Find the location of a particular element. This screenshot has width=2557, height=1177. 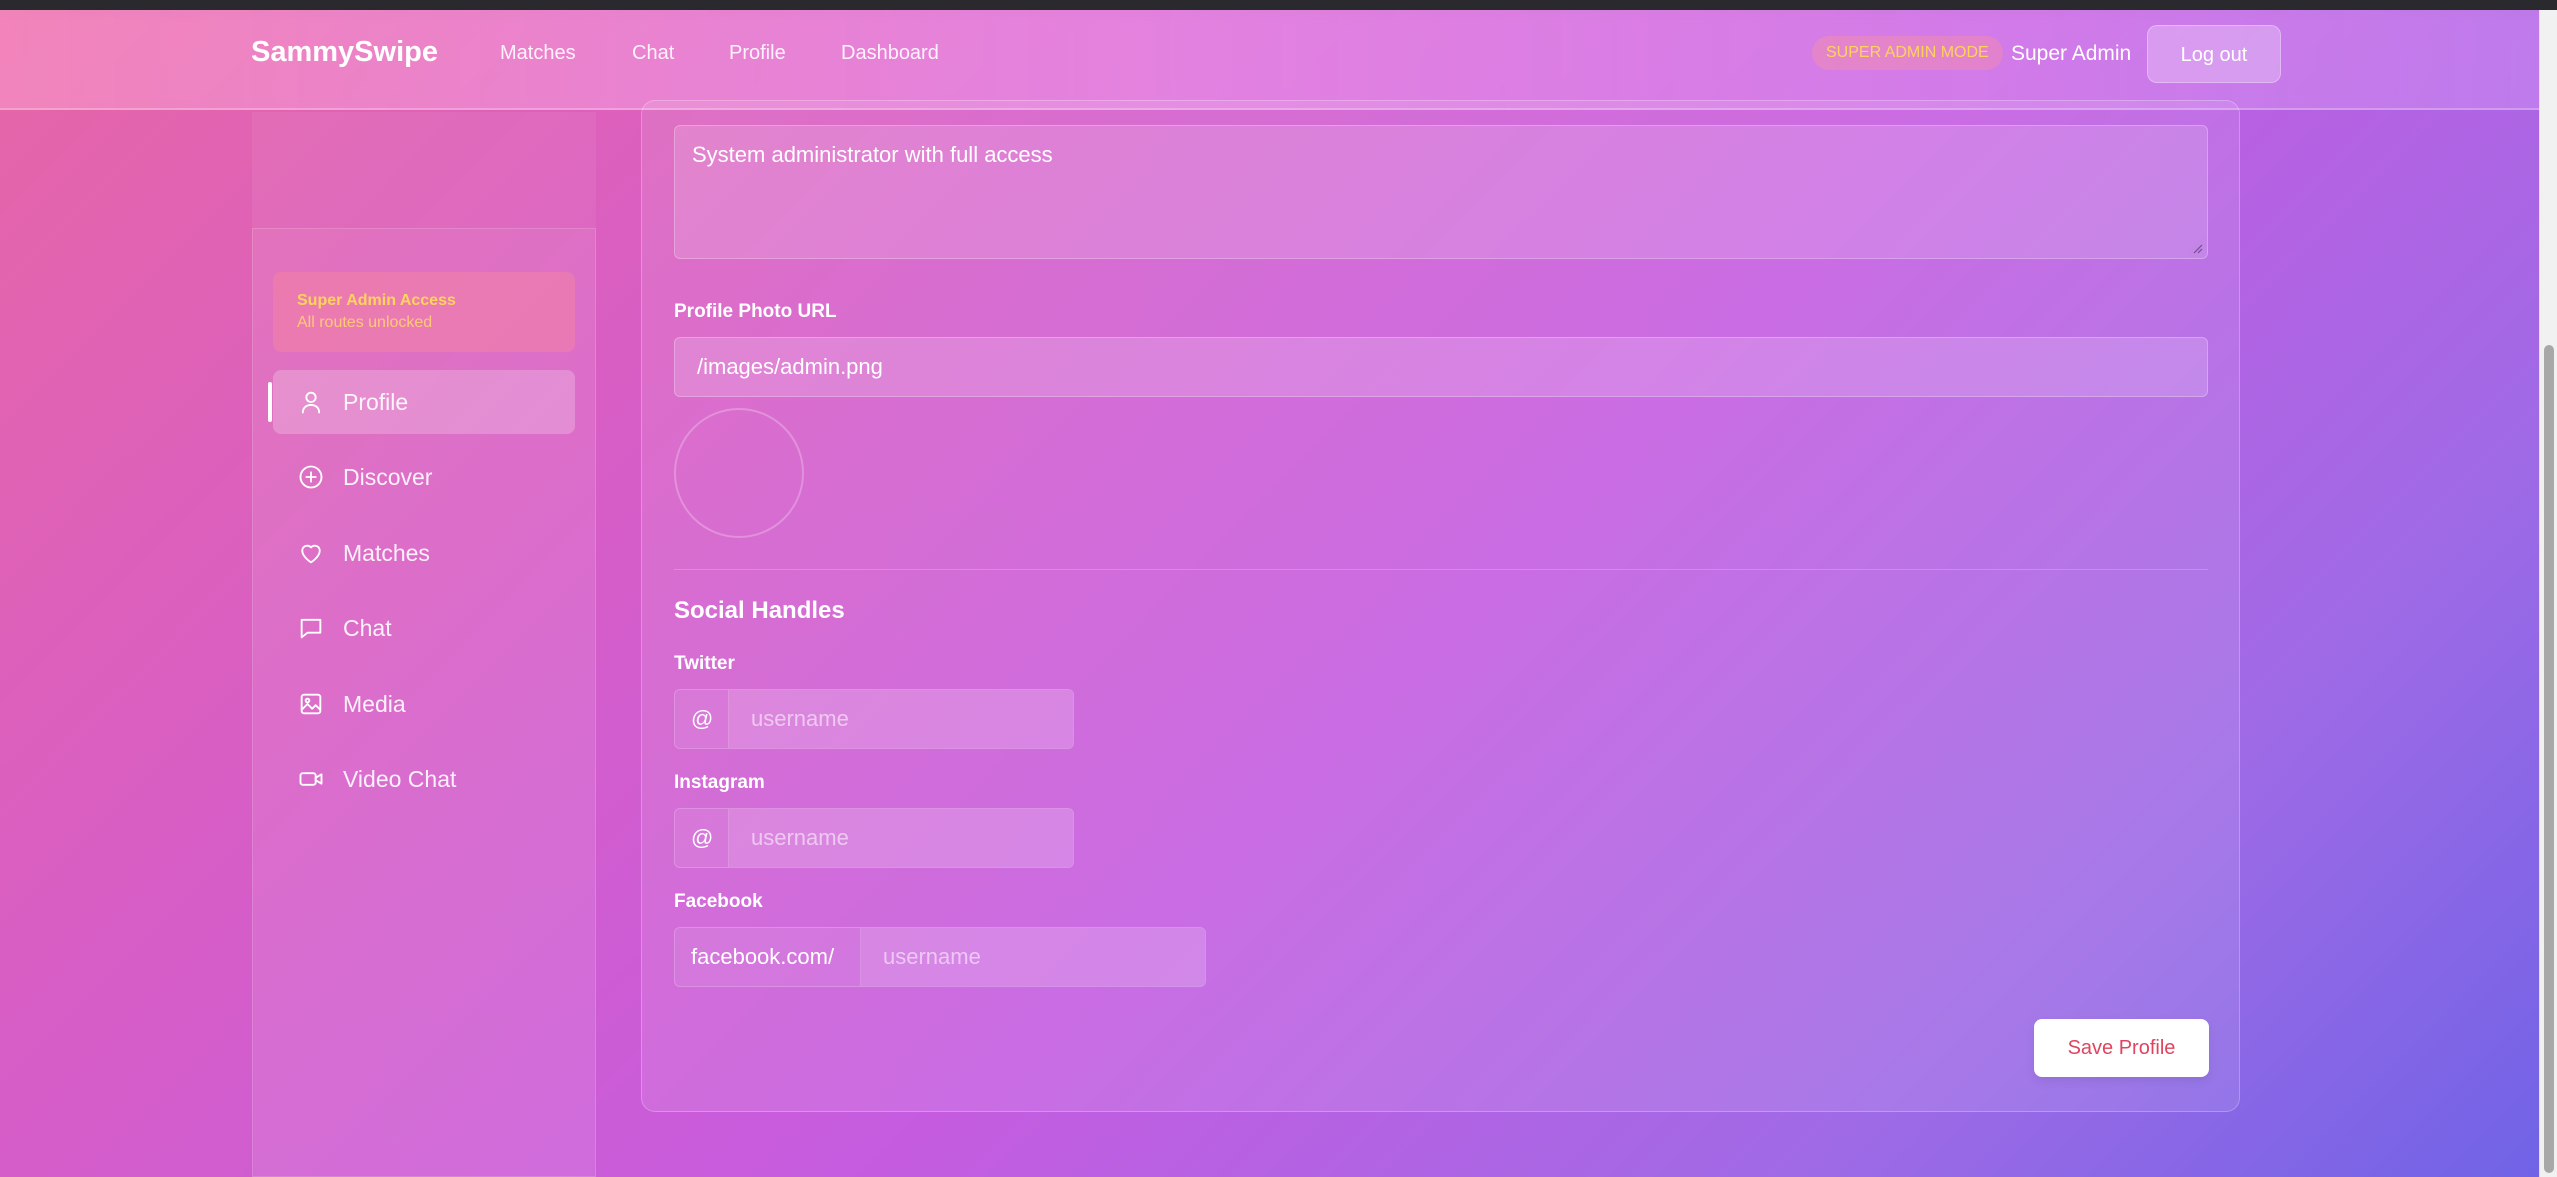

nav-link-matches: Matches is located at coordinates (538, 53).